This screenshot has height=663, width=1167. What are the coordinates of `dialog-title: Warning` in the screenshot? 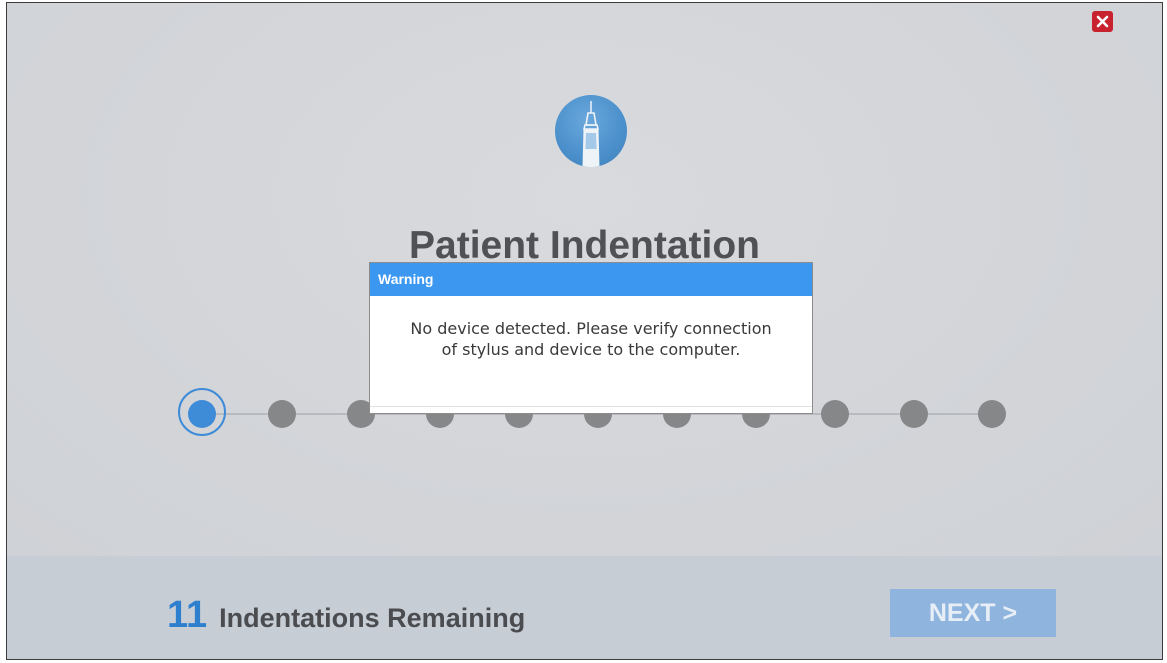 It's located at (591, 279).